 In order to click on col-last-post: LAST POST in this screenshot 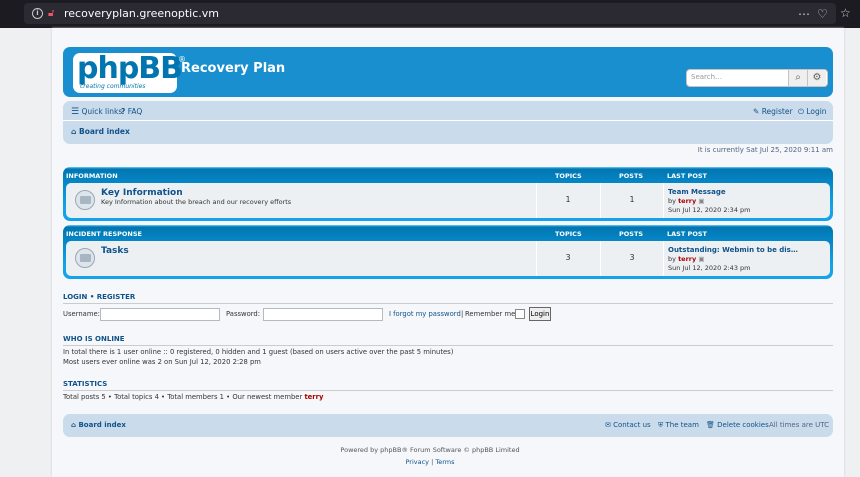, I will do `click(687, 234)`.